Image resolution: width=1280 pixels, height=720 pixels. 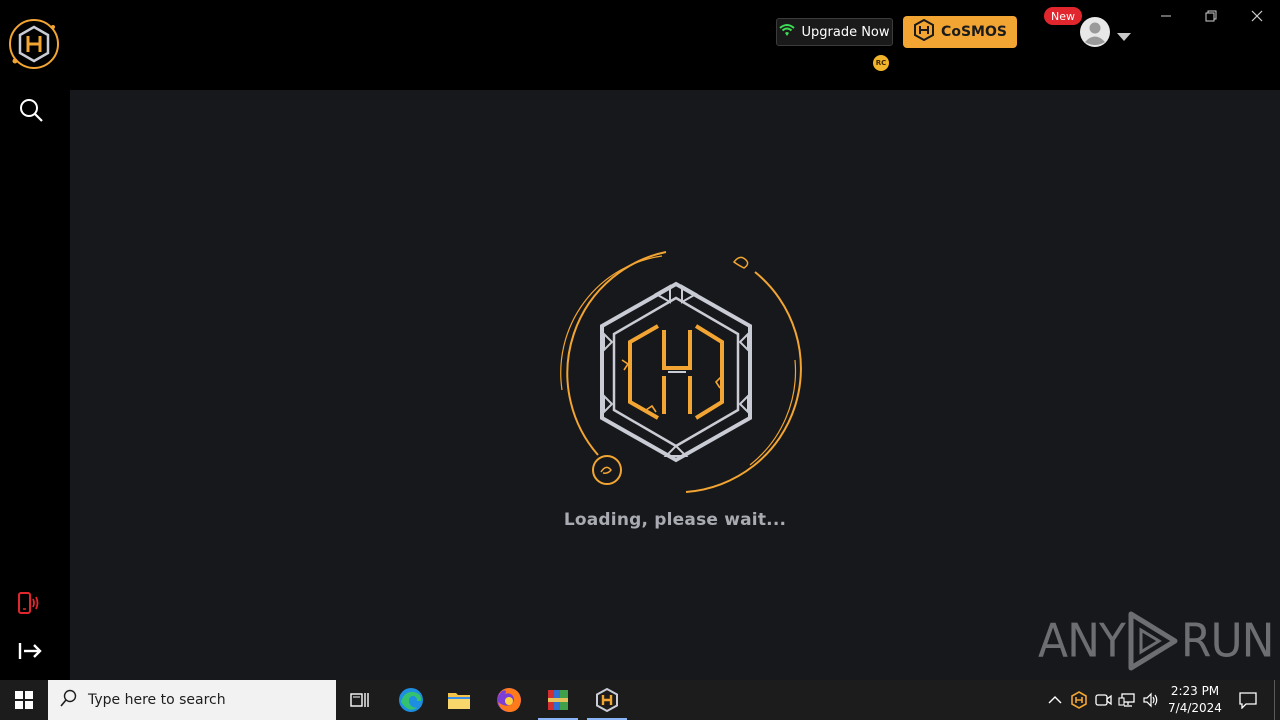 I want to click on user-avatar-icon, so click(x=1095, y=32).